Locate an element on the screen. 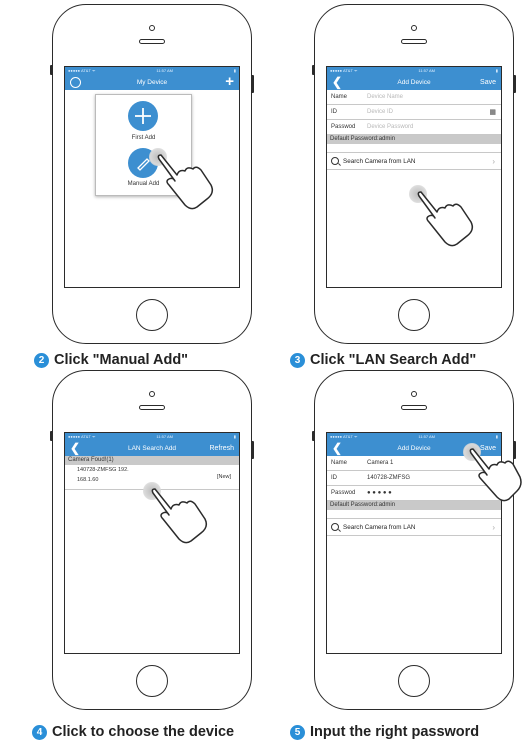 This screenshot has height=743, width=522. new-badge: [New] is located at coordinates (223, 477).